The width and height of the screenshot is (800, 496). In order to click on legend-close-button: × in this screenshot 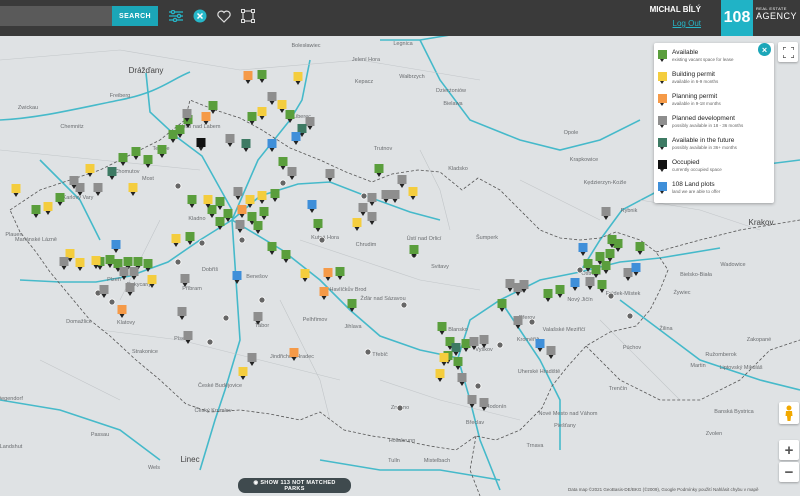, I will do `click(764, 49)`.